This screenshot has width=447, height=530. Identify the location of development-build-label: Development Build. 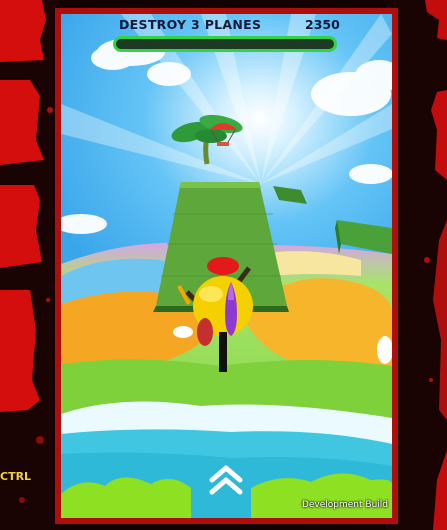
(344, 505).